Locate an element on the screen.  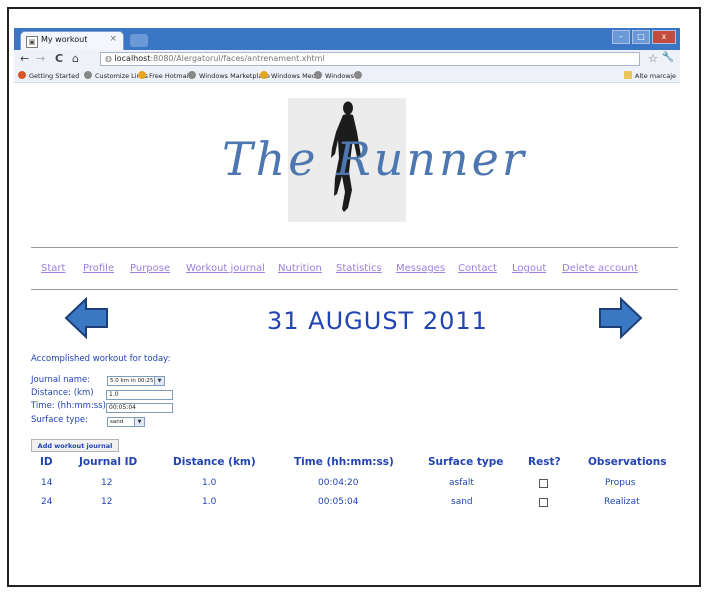
minimize-button: – is located at coordinates (621, 37).